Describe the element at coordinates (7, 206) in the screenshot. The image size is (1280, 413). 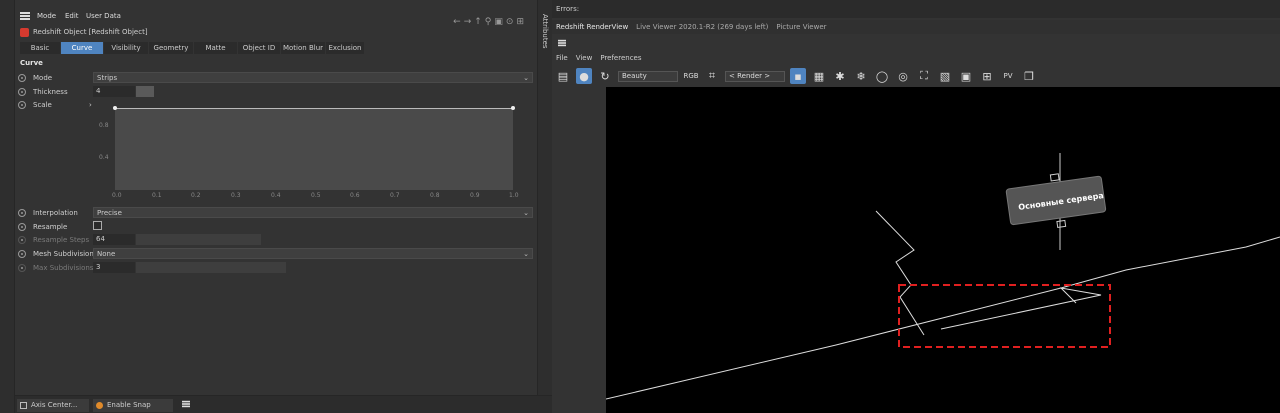
I see `left-edge-panel` at that location.